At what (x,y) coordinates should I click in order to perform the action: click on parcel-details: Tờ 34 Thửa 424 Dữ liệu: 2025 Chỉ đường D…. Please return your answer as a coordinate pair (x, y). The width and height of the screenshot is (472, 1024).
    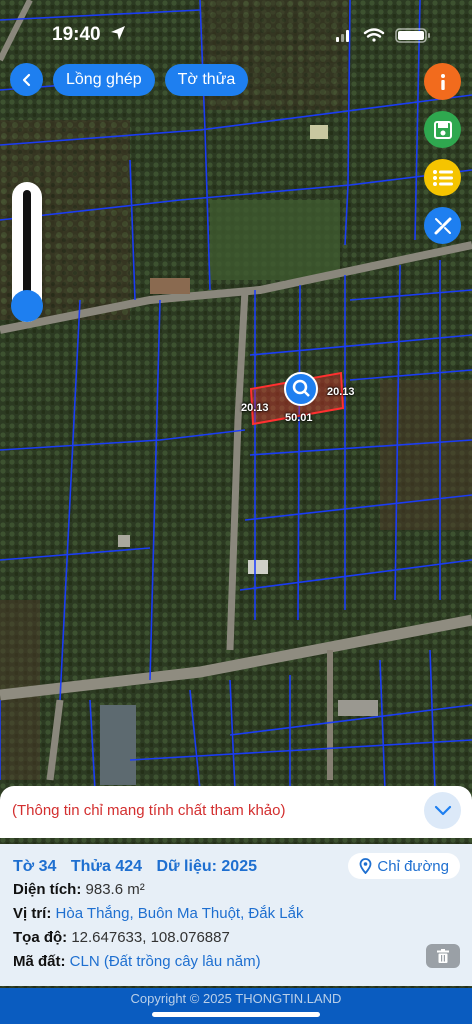
    Looking at the image, I should click on (236, 915).